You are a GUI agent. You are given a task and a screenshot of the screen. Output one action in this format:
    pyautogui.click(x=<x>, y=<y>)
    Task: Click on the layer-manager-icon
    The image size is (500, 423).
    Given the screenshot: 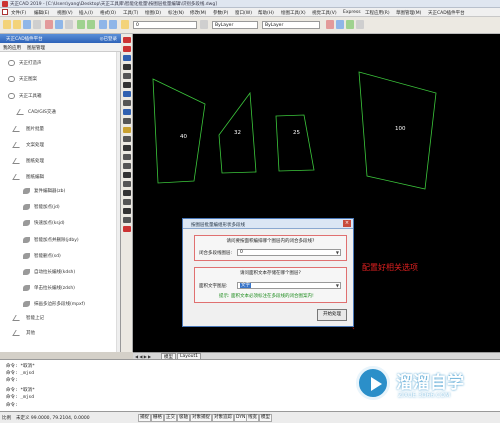 What is the action you would take?
    pyautogui.click(x=125, y=24)
    